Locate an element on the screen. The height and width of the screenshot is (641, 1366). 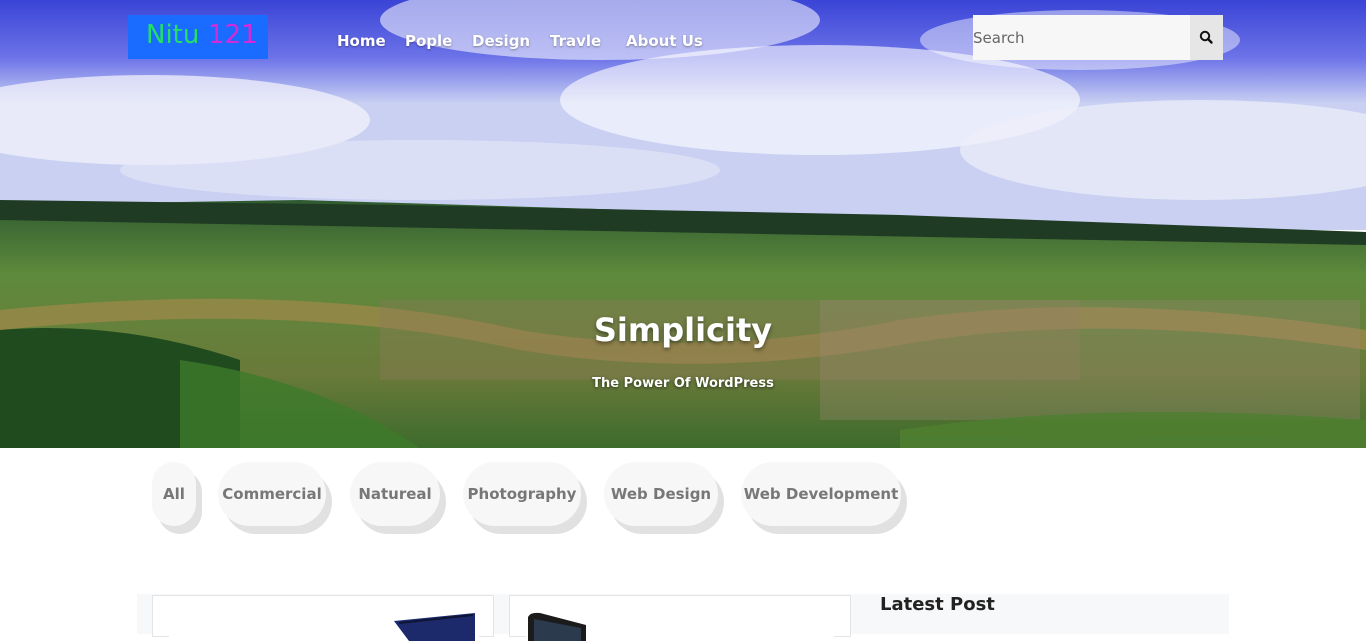
filter-commercial: Commercial is located at coordinates (272, 494).